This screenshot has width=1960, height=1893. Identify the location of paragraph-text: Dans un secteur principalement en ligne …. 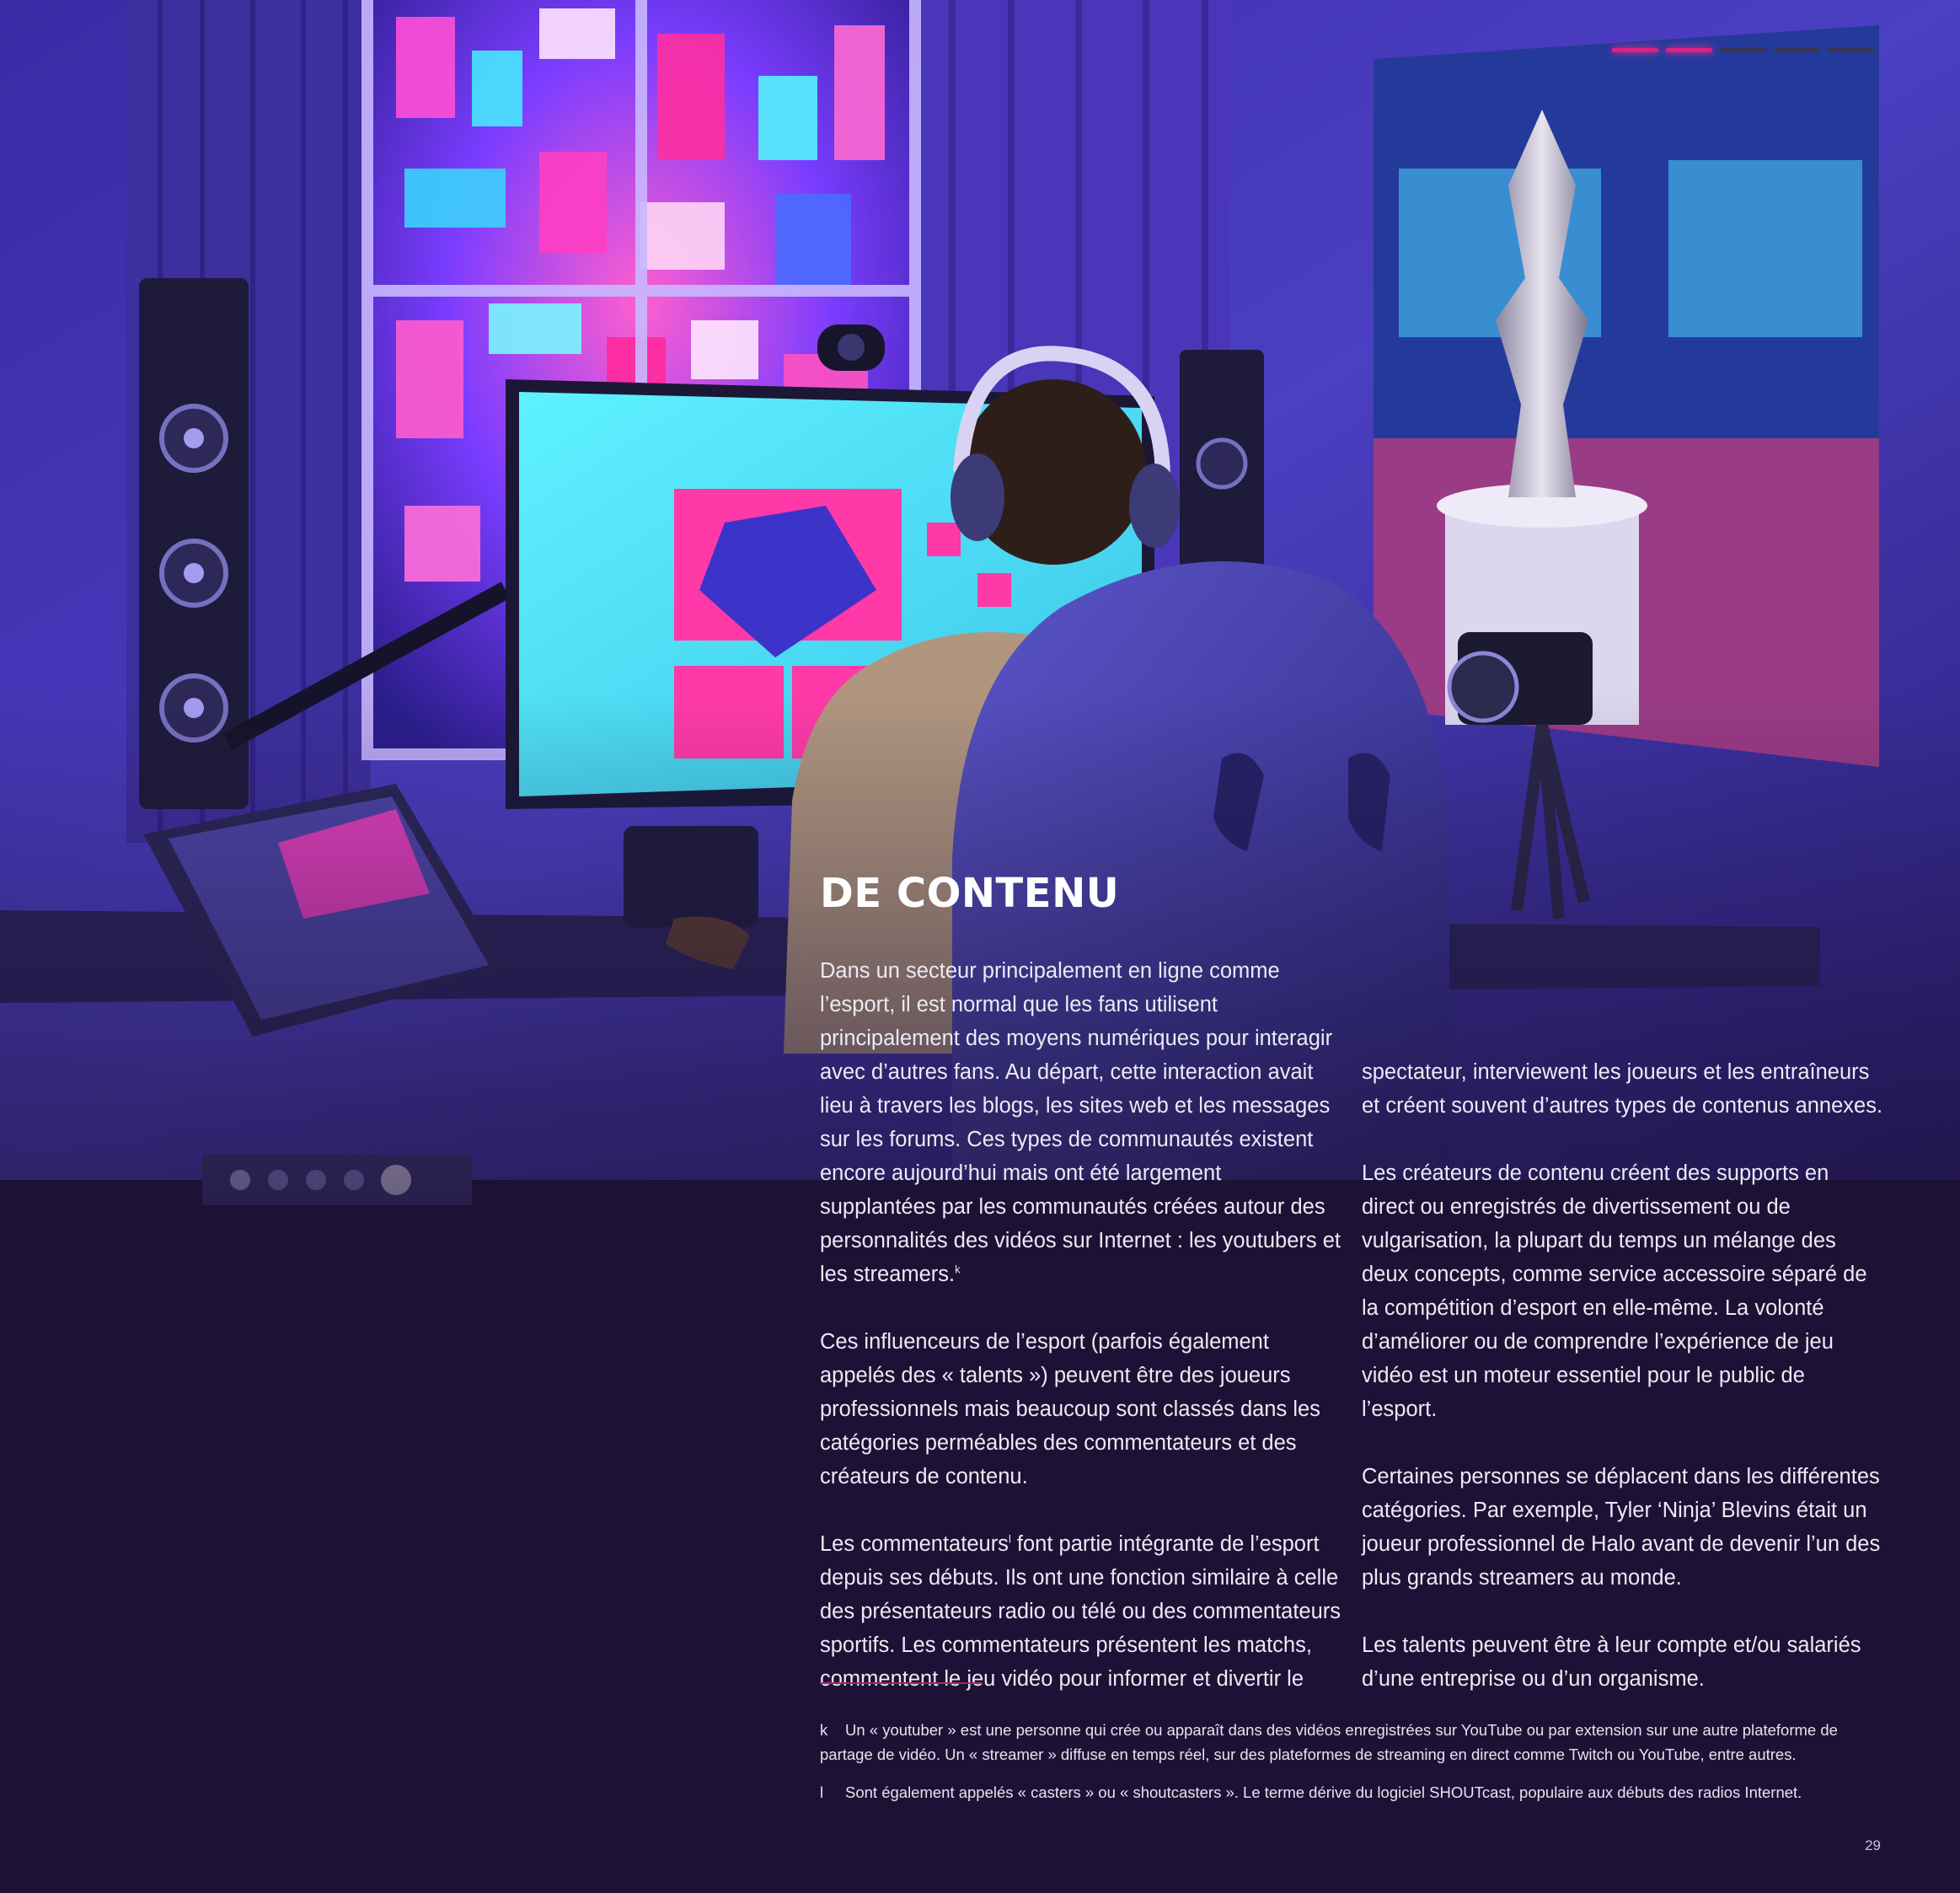
(1080, 1122).